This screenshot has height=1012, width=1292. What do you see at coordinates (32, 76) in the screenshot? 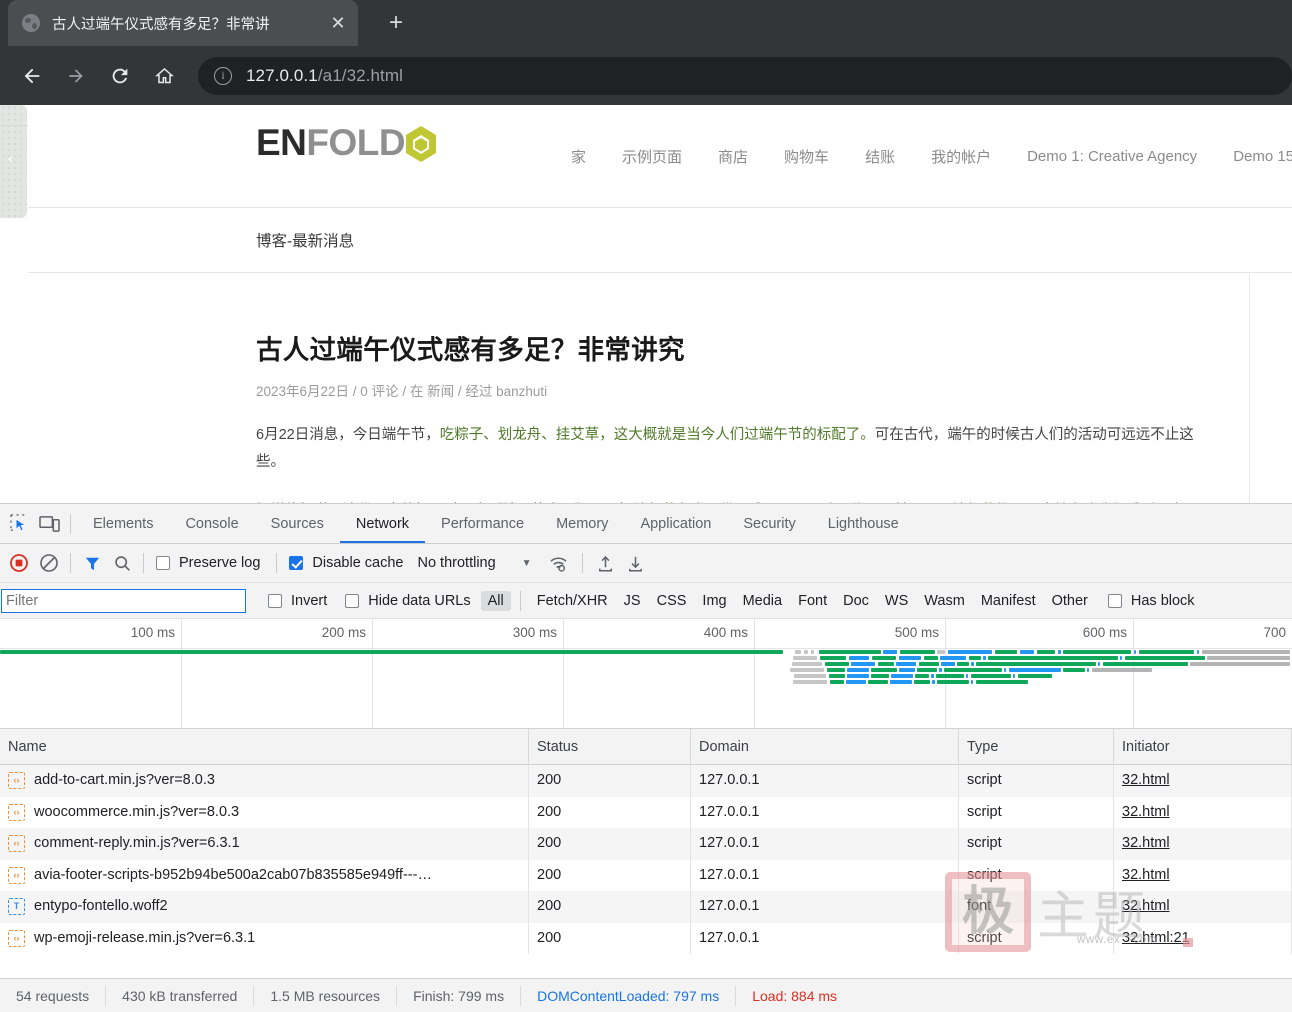
I see `back-icon` at bounding box center [32, 76].